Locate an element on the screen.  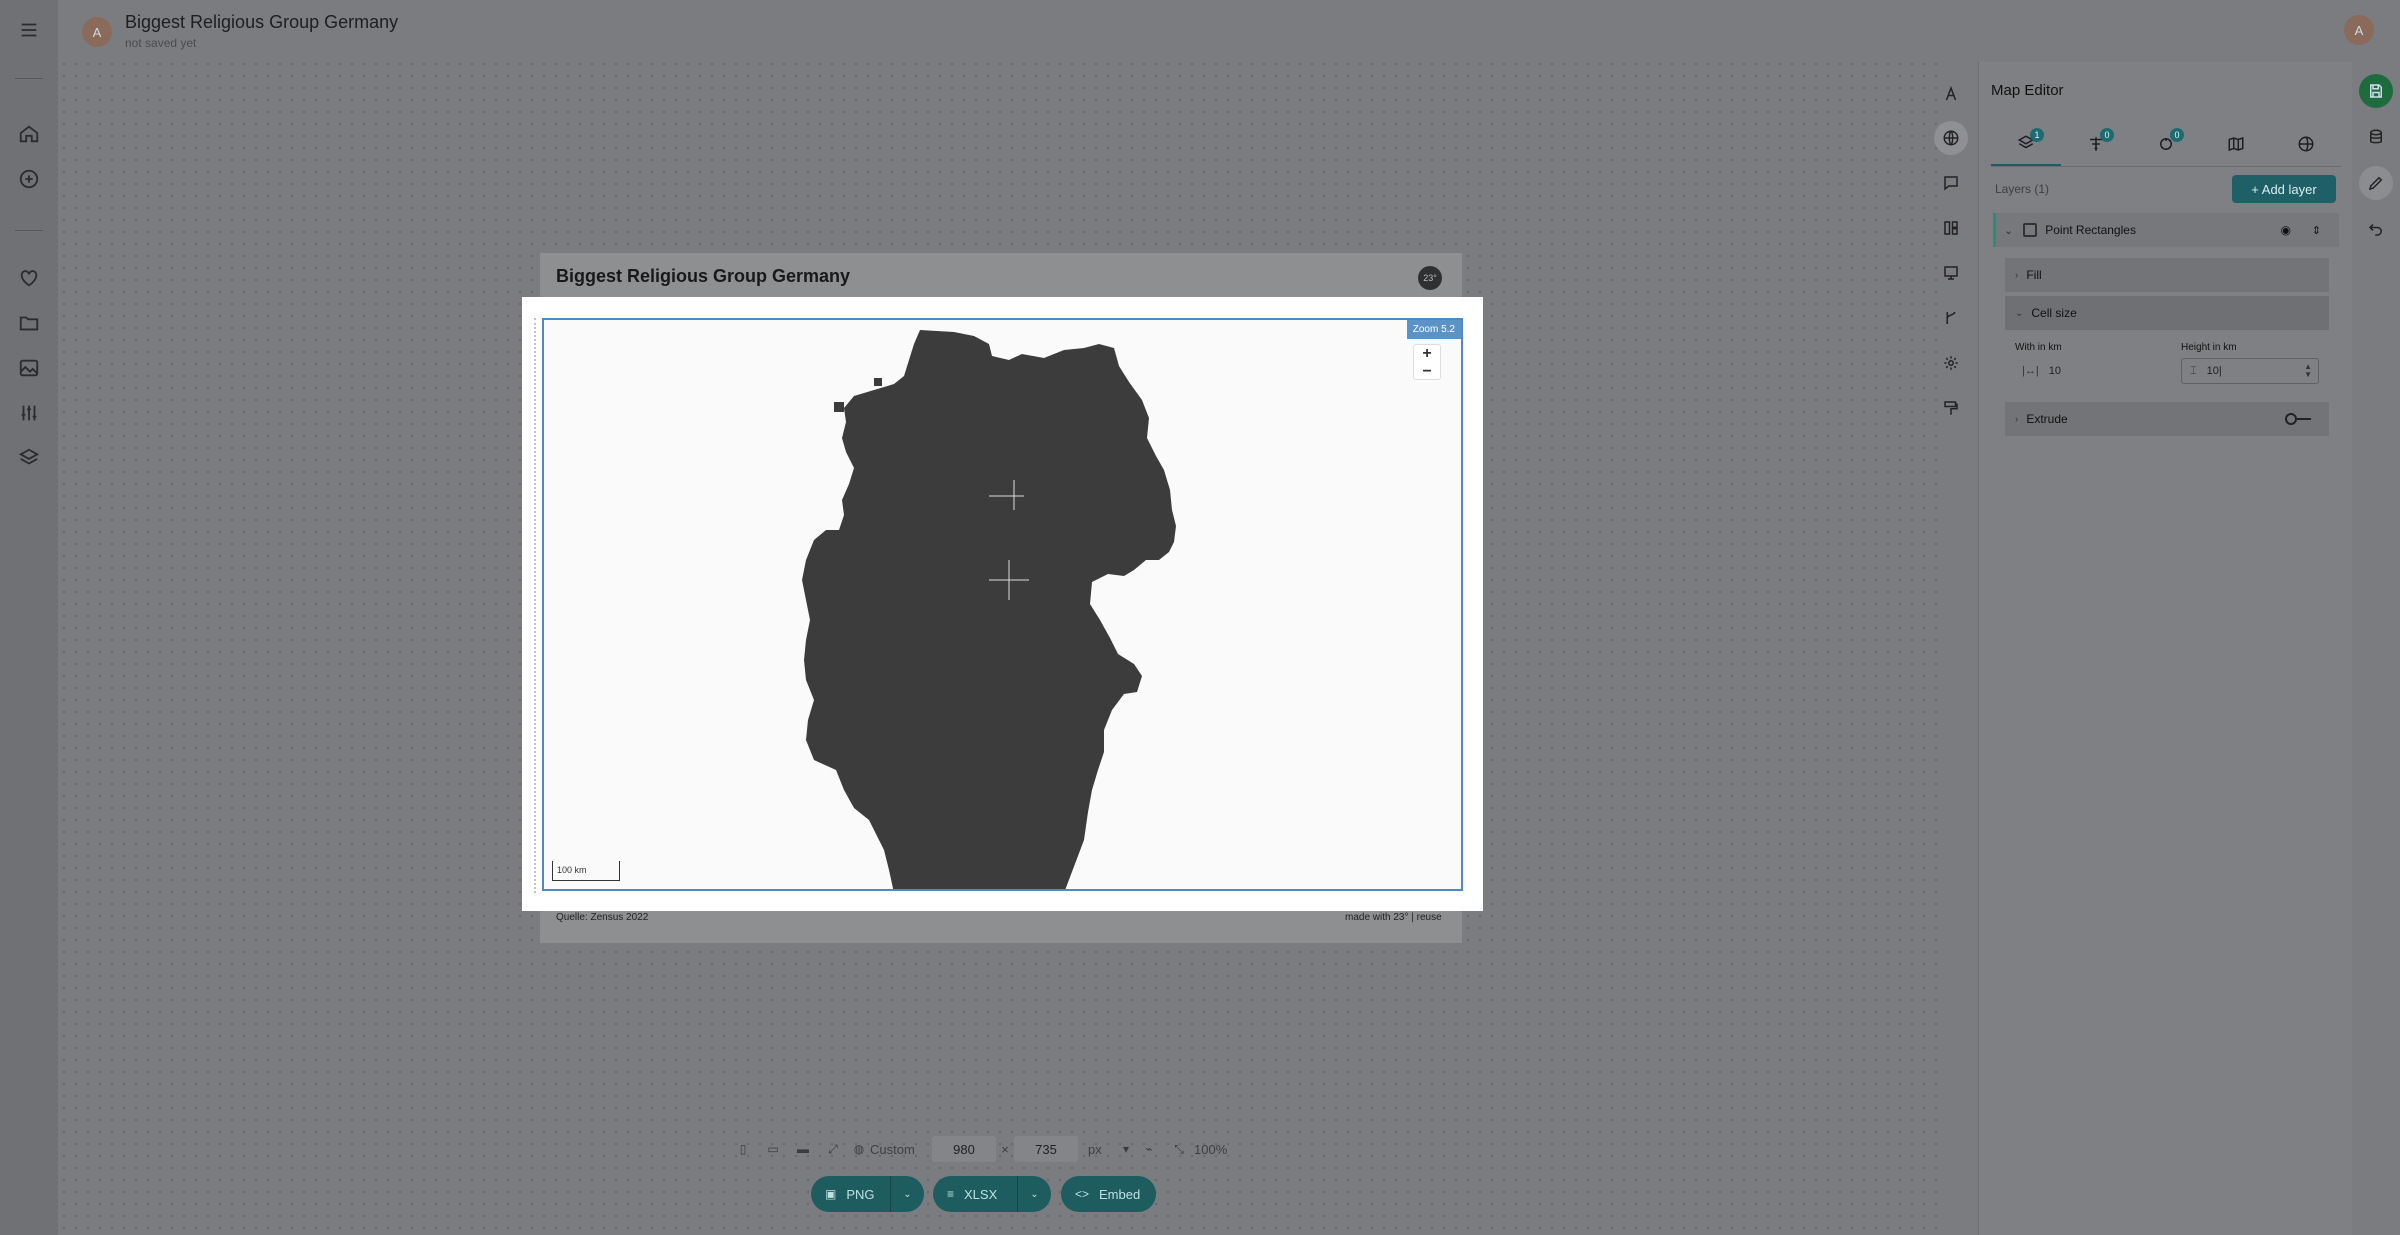
section-label: Extrude is located at coordinates (2047, 419).